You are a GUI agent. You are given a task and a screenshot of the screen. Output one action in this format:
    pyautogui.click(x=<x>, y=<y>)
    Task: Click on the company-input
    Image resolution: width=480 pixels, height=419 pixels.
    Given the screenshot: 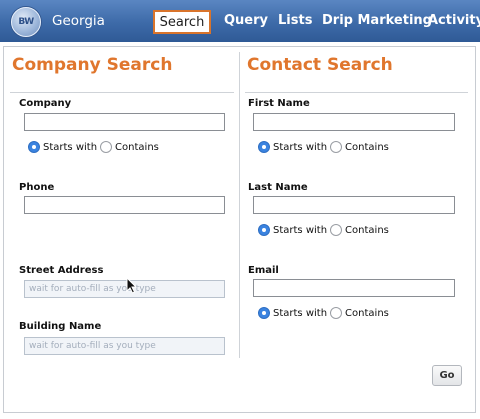 What is the action you would take?
    pyautogui.click(x=124, y=122)
    